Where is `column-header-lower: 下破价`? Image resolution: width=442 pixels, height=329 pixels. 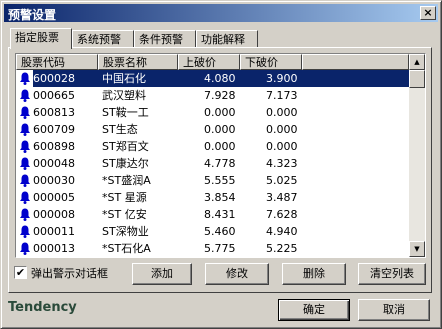
column-header-lower: 下破价 is located at coordinates (271, 62).